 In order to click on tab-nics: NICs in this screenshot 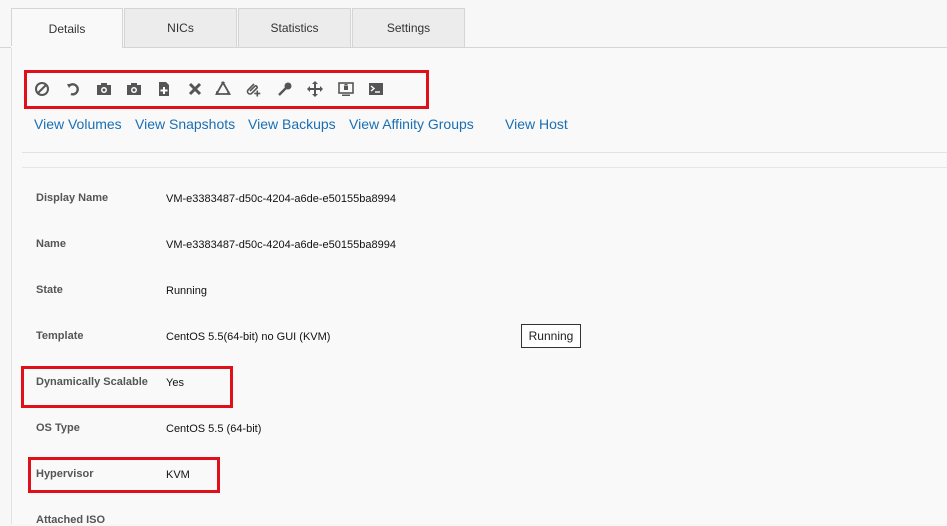, I will do `click(180, 27)`.